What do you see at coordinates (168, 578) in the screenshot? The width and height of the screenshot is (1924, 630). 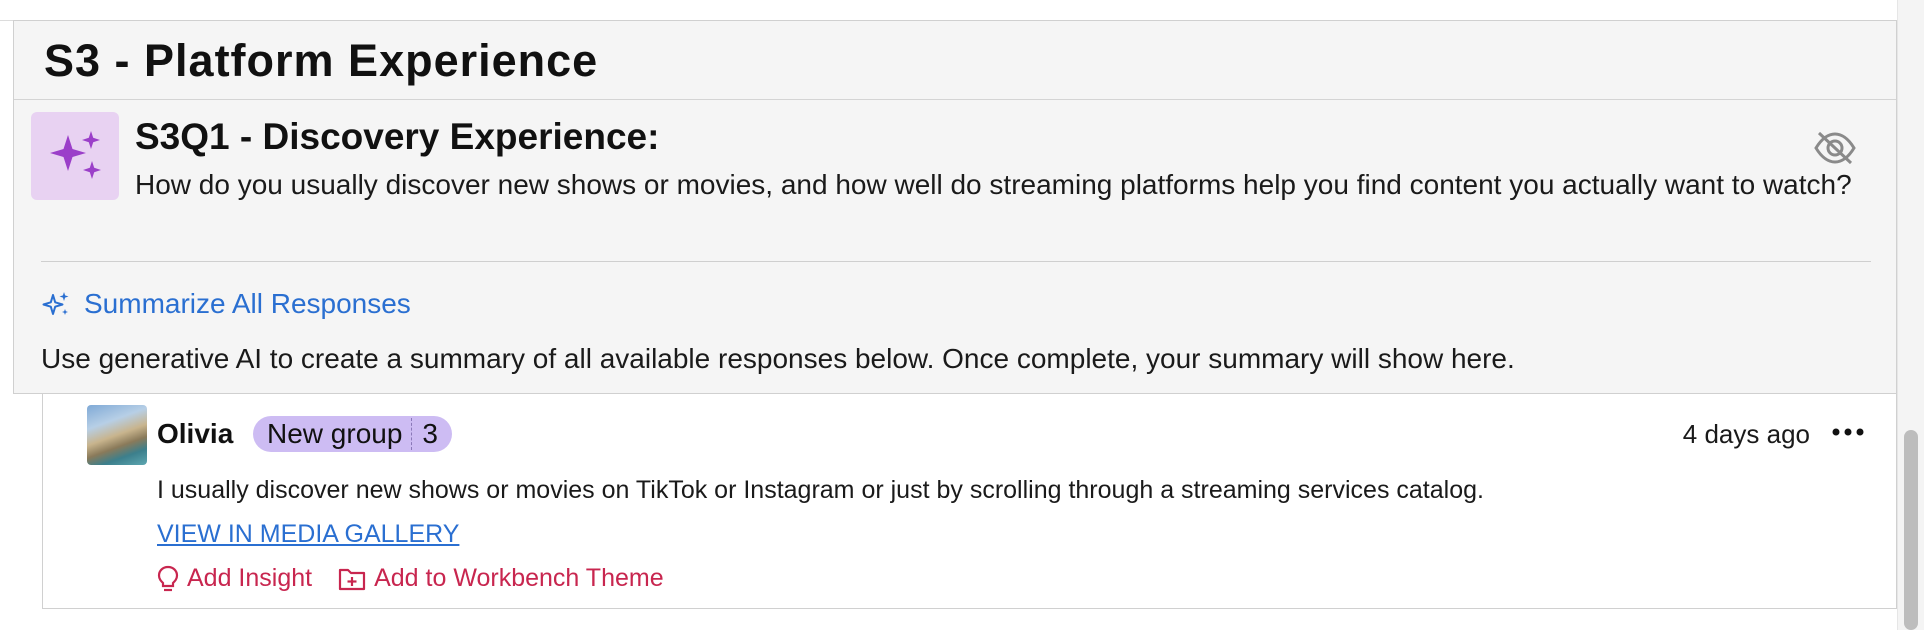 I see `lightbulb-icon` at bounding box center [168, 578].